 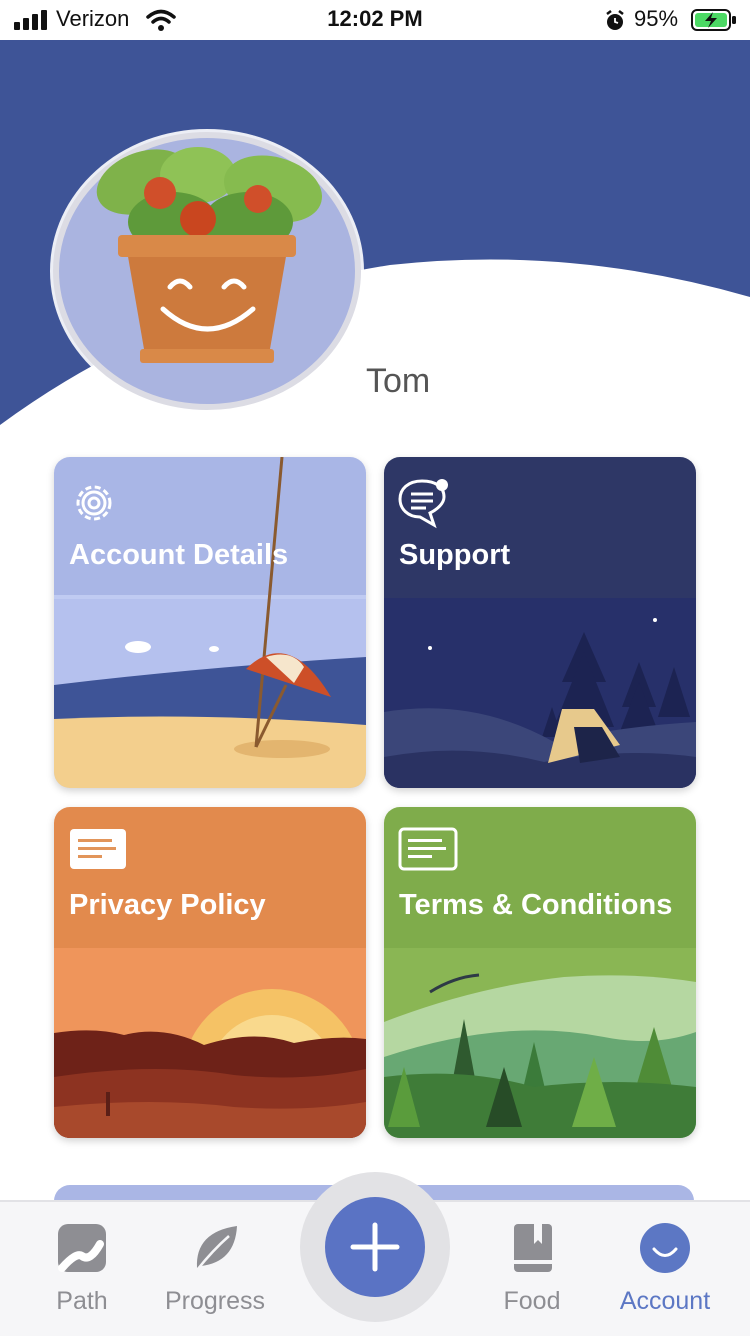 What do you see at coordinates (423, 504) in the screenshot?
I see `chat-bubble-icon` at bounding box center [423, 504].